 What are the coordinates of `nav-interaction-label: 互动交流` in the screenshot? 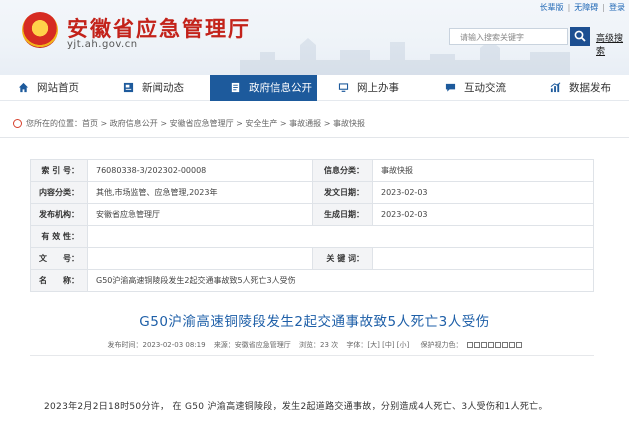 It's located at (485, 88).